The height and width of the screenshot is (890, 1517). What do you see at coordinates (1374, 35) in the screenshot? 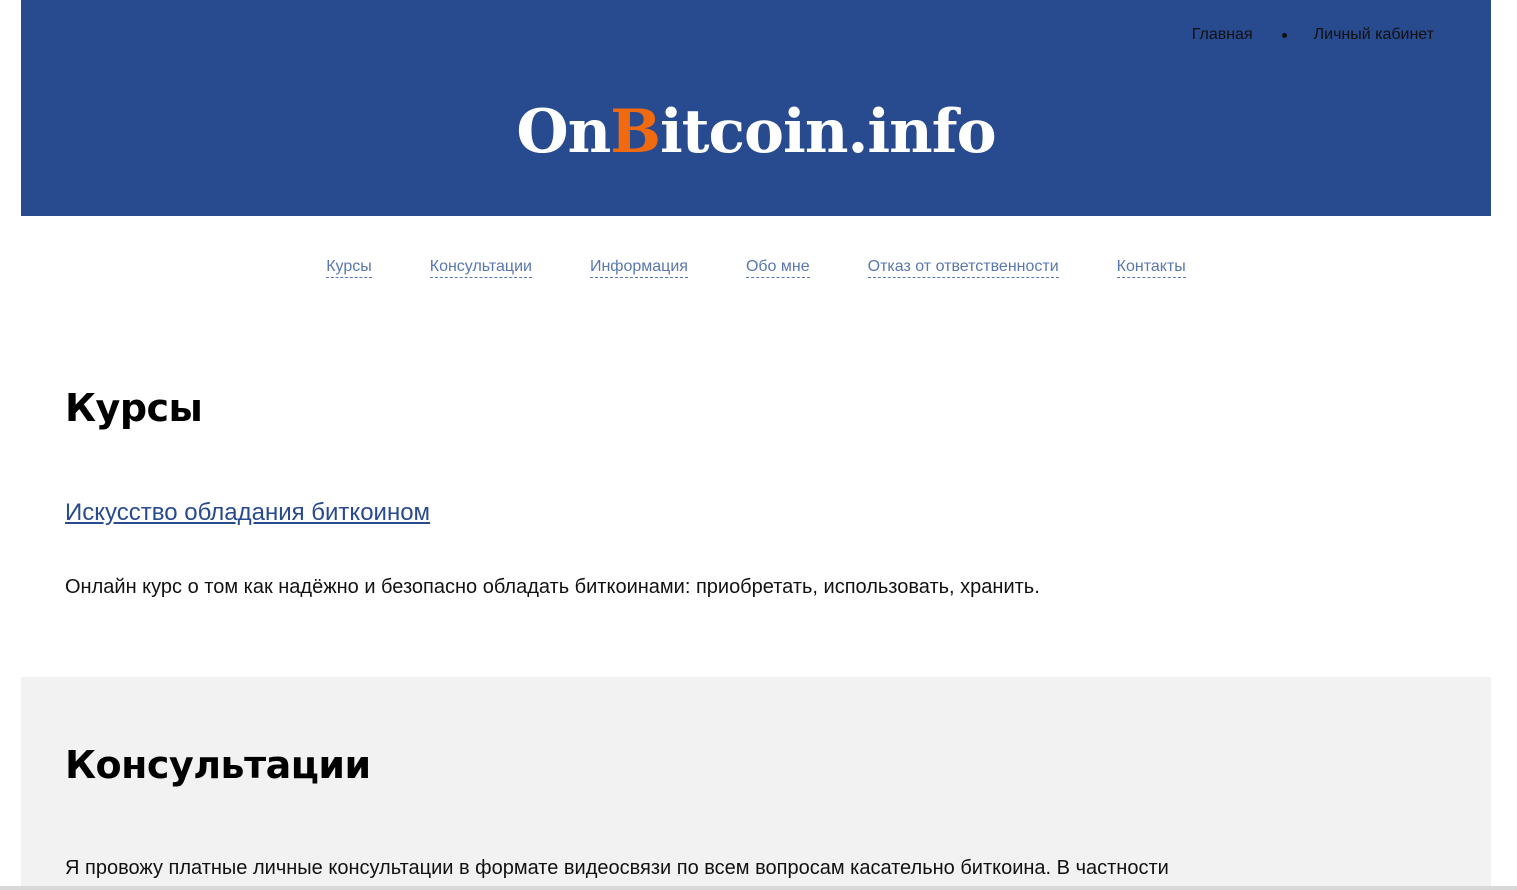
I see `top-nav-account-link: Личный кабинет` at bounding box center [1374, 35].